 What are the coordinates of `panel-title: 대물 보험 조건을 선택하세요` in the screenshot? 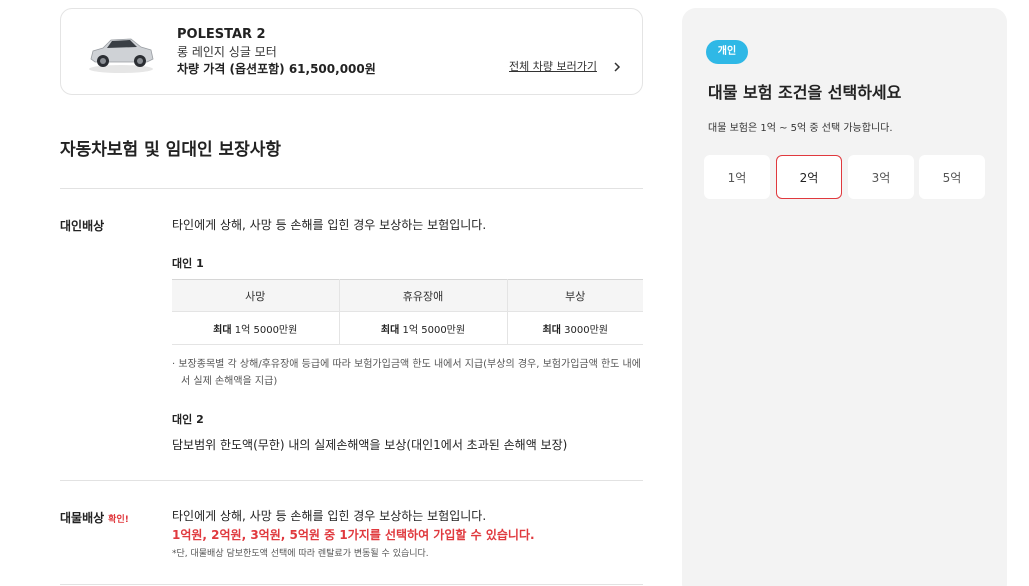 It's located at (805, 92).